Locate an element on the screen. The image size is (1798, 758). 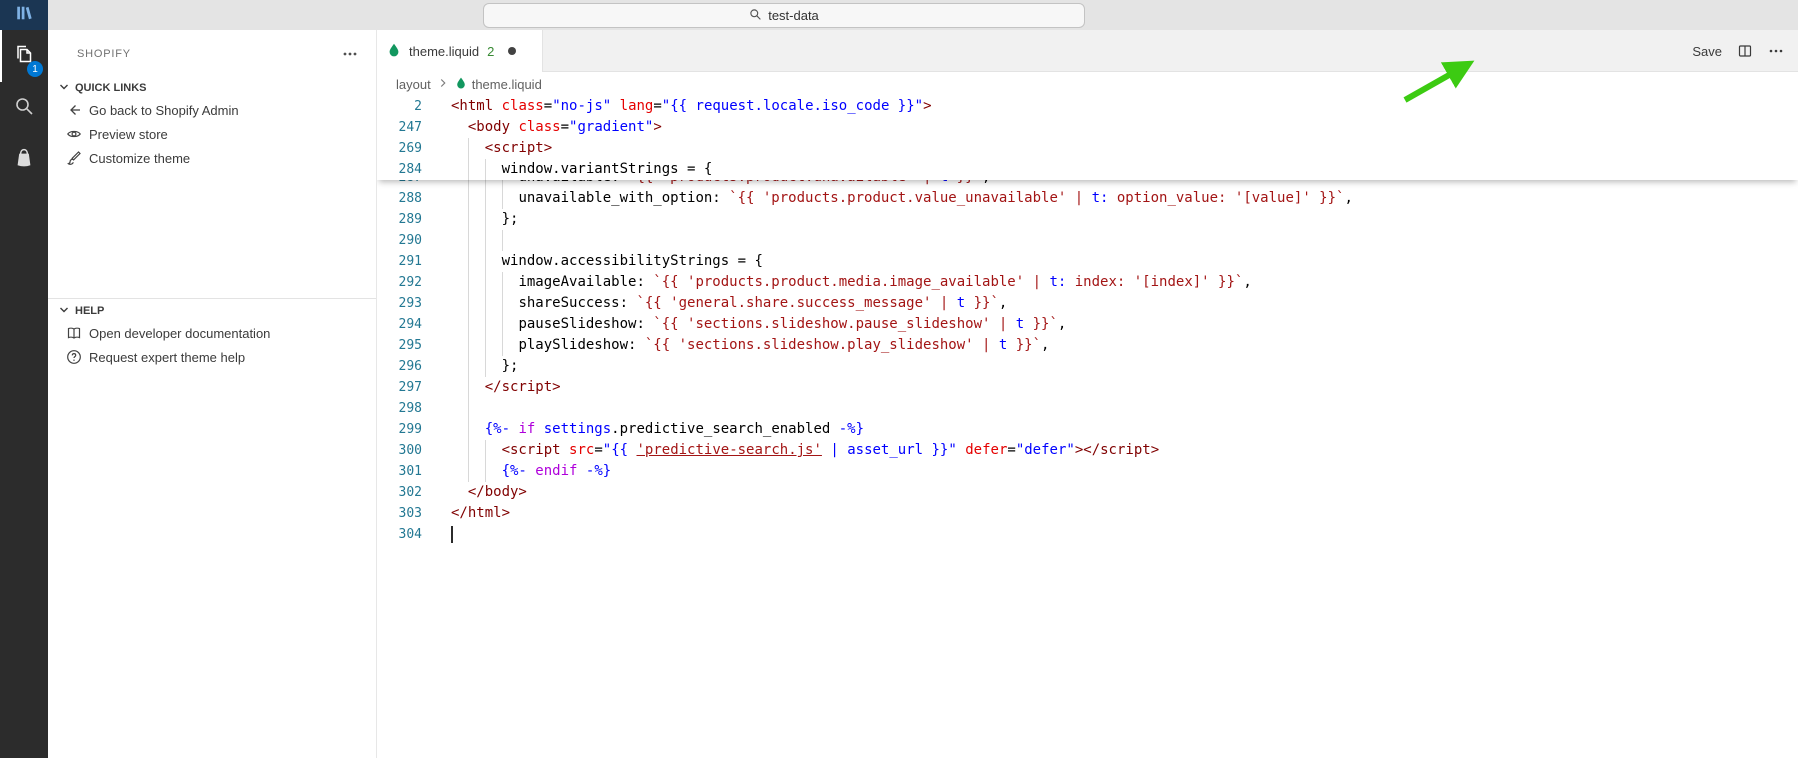
sidebar-item-preview-store: Preview store is located at coordinates (212, 134).